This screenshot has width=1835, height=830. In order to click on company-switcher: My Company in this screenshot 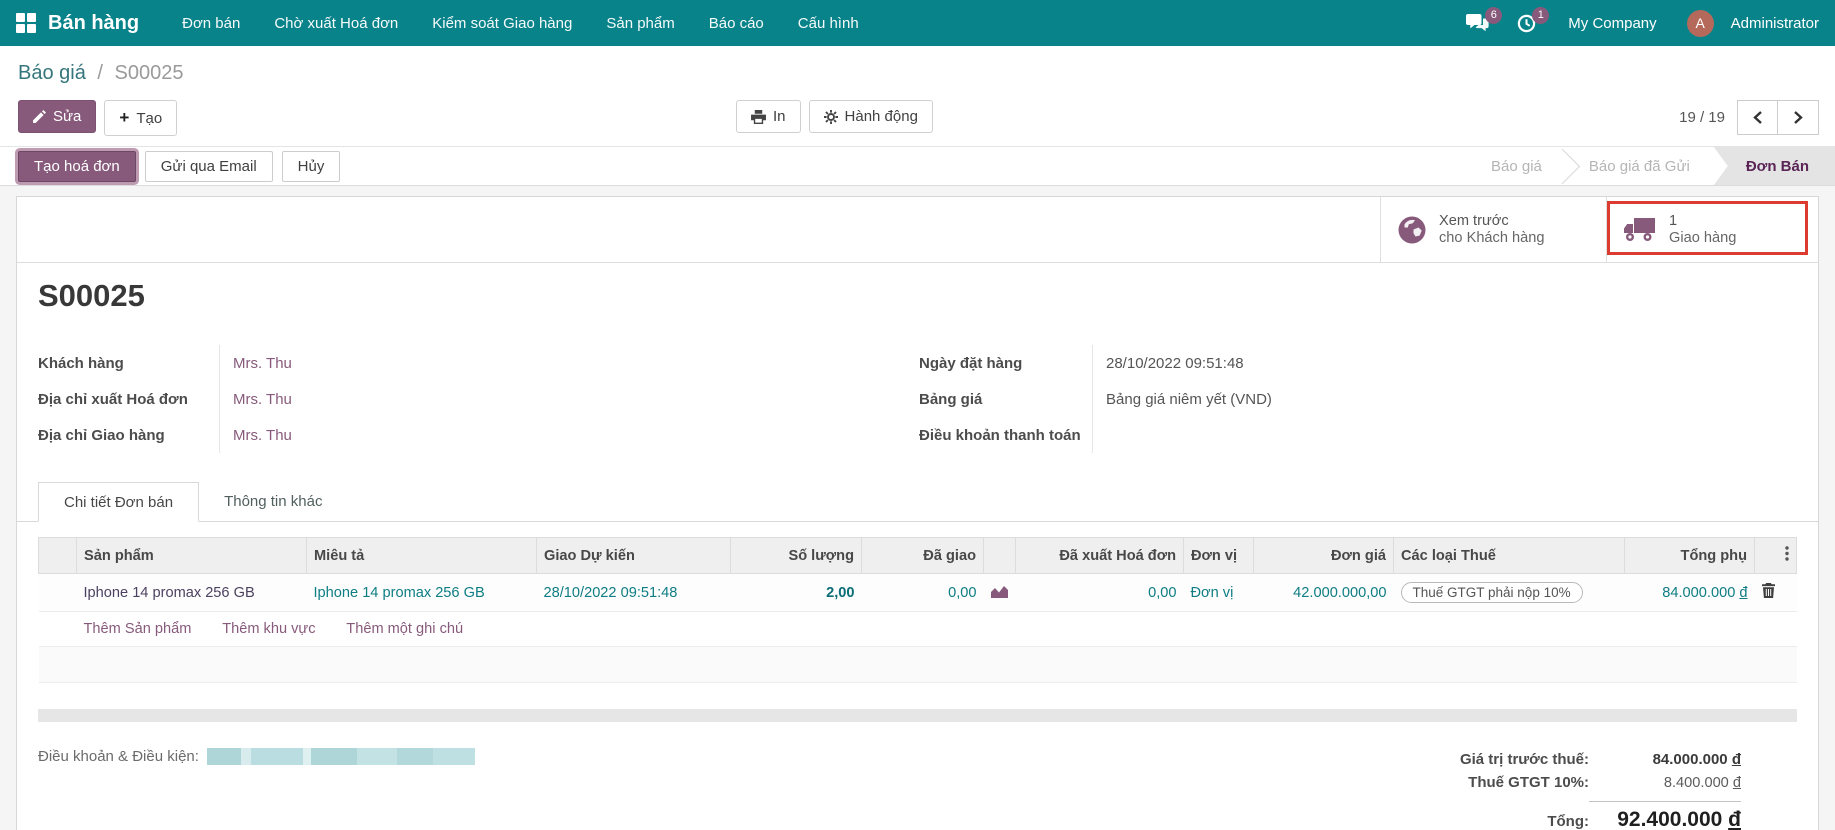, I will do `click(1616, 23)`.